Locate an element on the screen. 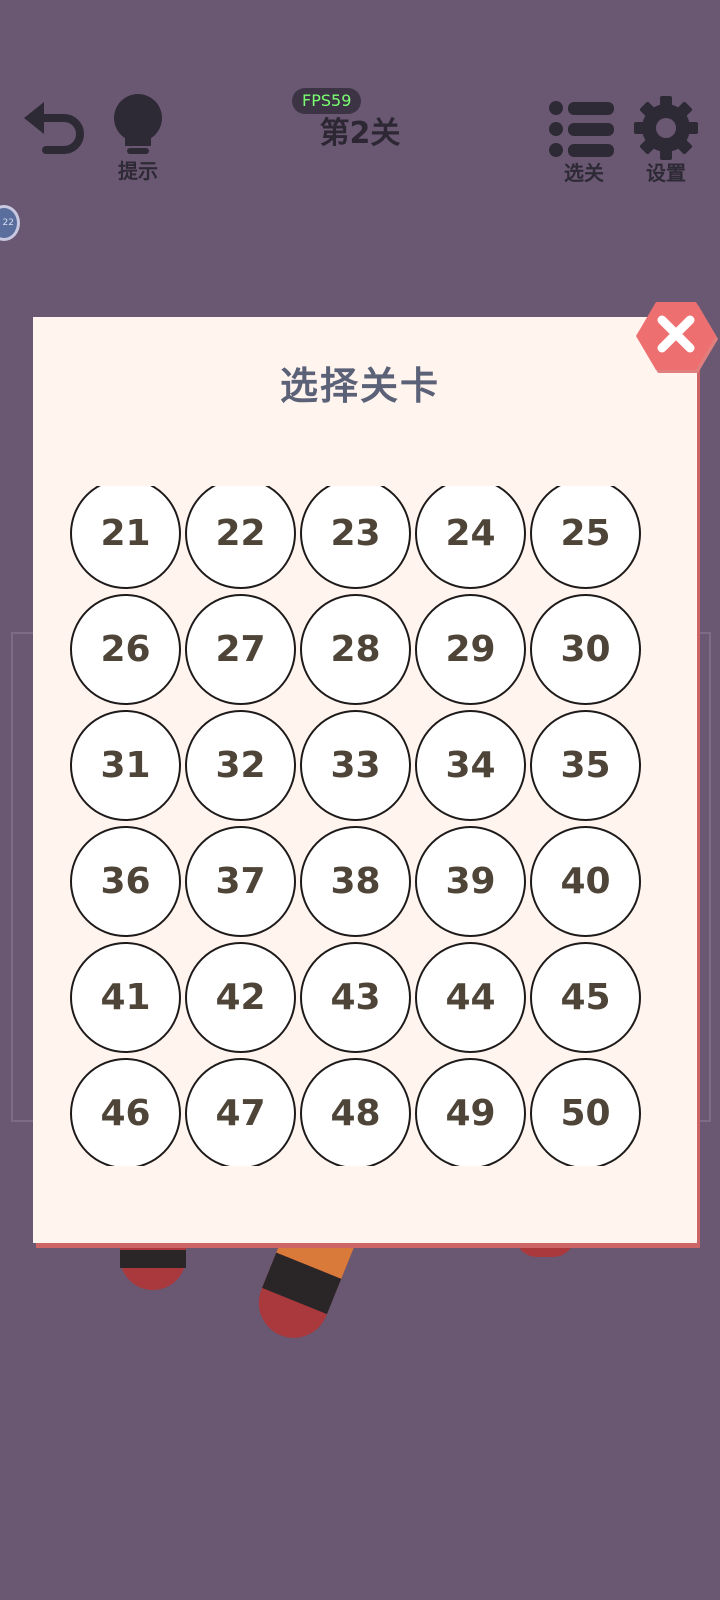 The width and height of the screenshot is (720, 1600). level-button: 25 is located at coordinates (585, 537).